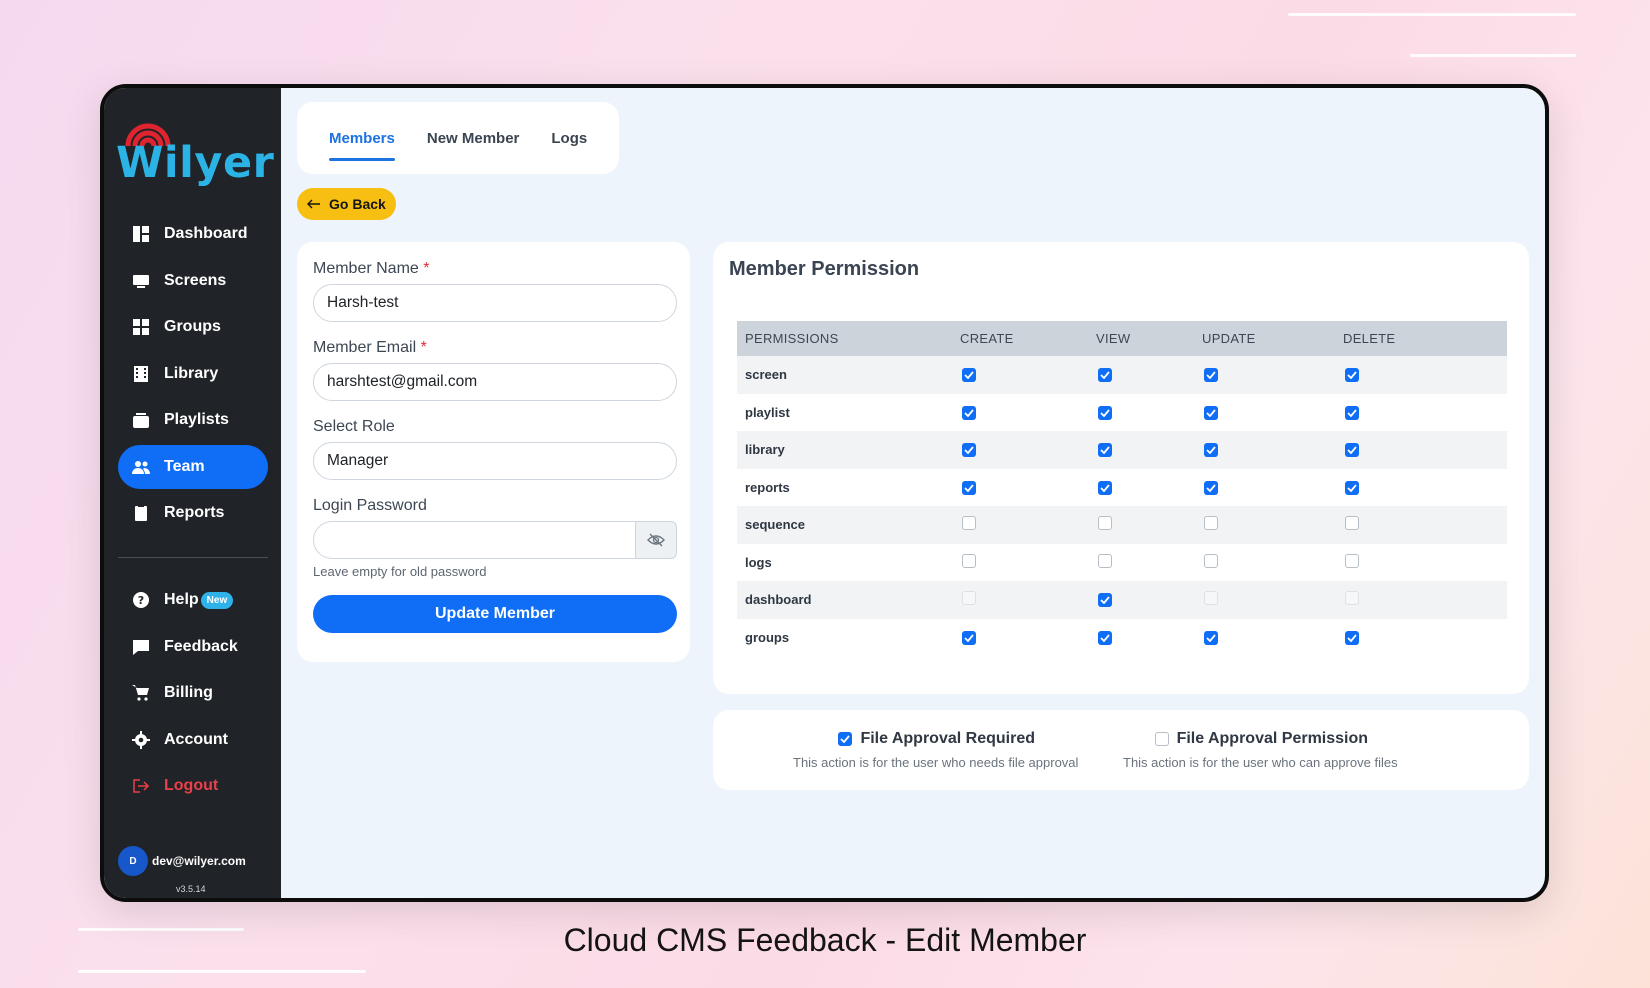 This screenshot has height=988, width=1650. I want to click on eye-slash-icon, so click(656, 540).